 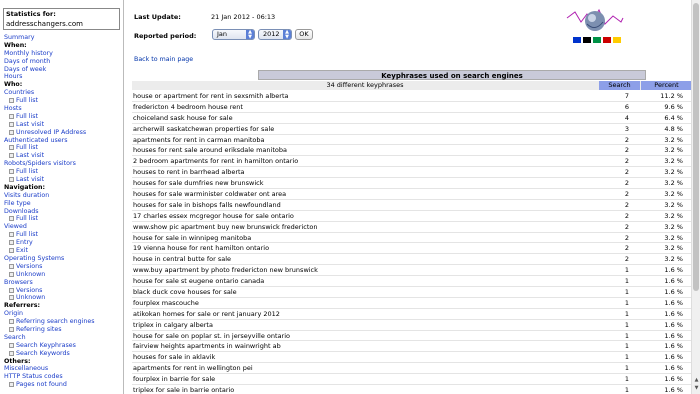 What do you see at coordinates (31, 274) in the screenshot?
I see `menu-item-label: Unknown` at bounding box center [31, 274].